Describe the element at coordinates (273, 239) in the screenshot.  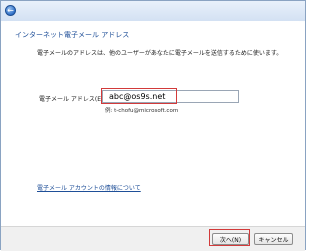
I see `cancel-button: キャンセル` at that location.